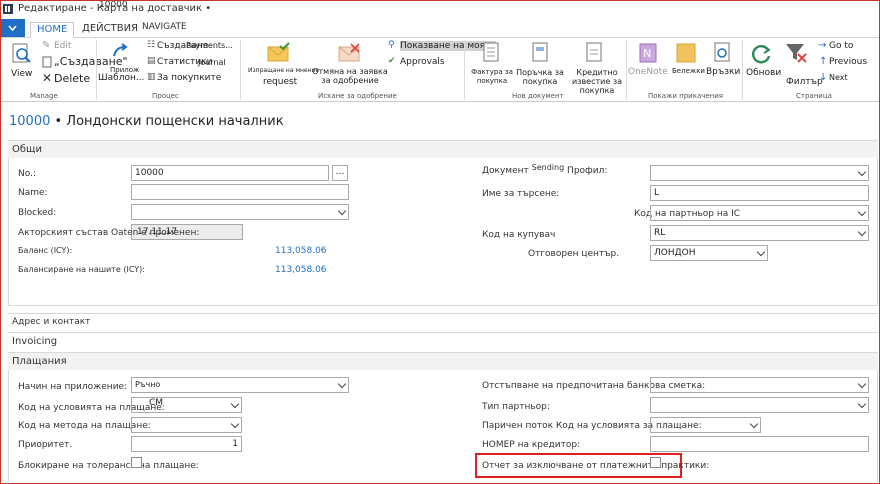 Image resolution: width=880 pixels, height=484 pixels. Describe the element at coordinates (33, 193) in the screenshot. I see `name-label: Name:` at that location.